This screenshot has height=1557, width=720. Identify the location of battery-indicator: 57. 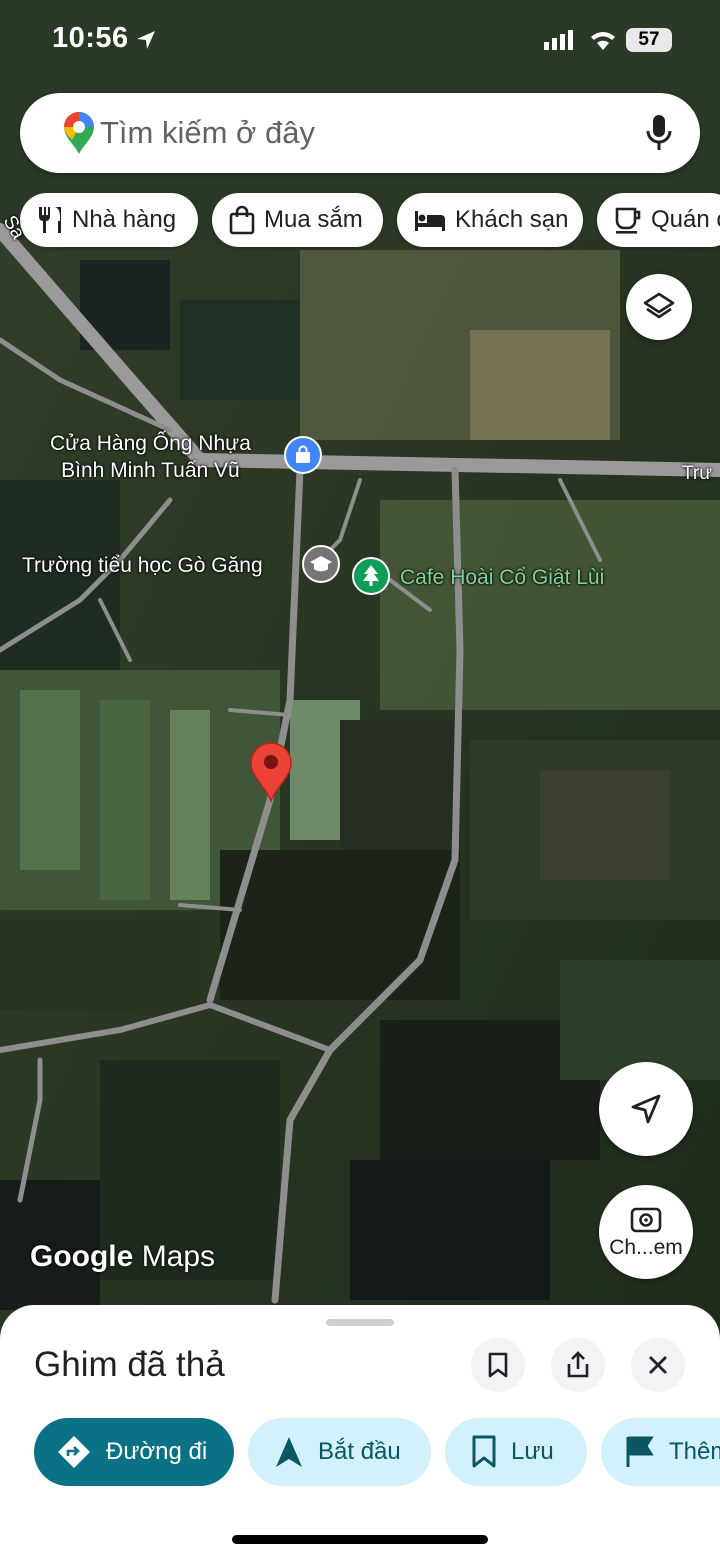
(649, 40).